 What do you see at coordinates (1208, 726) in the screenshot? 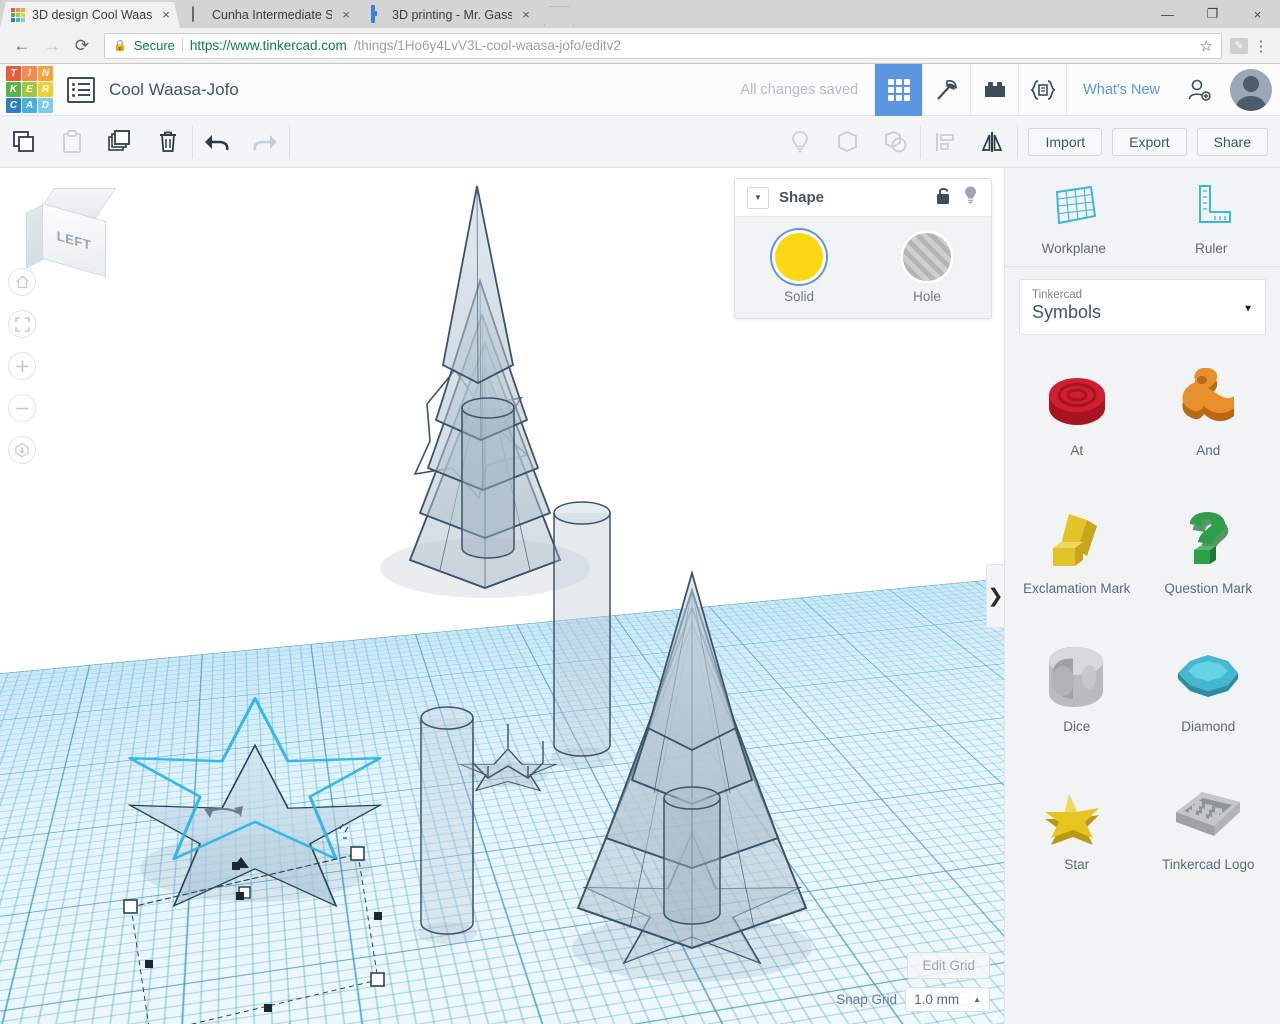
I see `shape-label: Diamond` at bounding box center [1208, 726].